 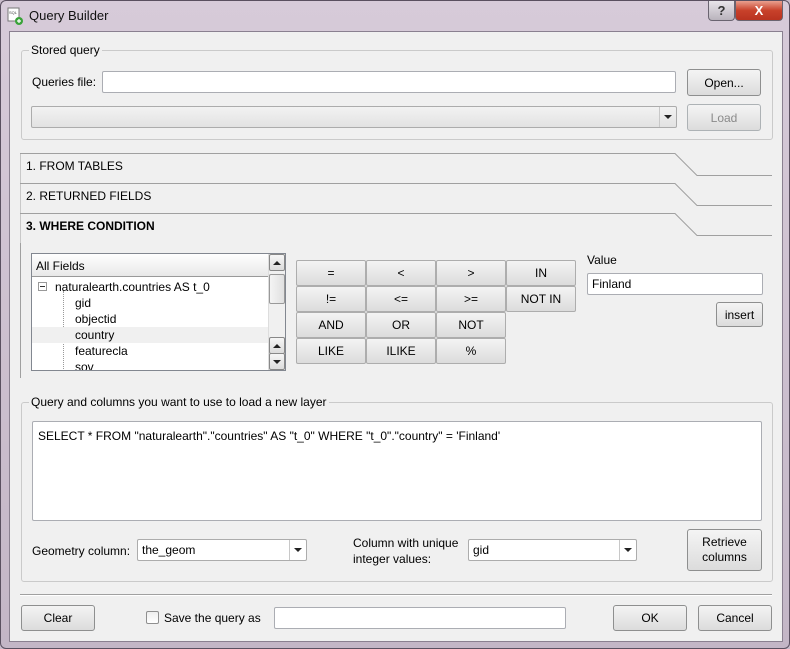 I want to click on op-greater: >, so click(x=471, y=273).